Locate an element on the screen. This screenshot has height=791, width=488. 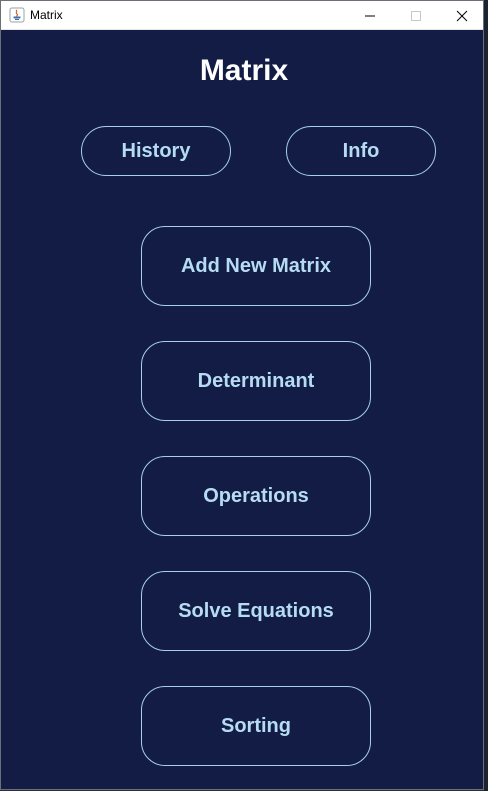
operations-button: Operations is located at coordinates (256, 496).